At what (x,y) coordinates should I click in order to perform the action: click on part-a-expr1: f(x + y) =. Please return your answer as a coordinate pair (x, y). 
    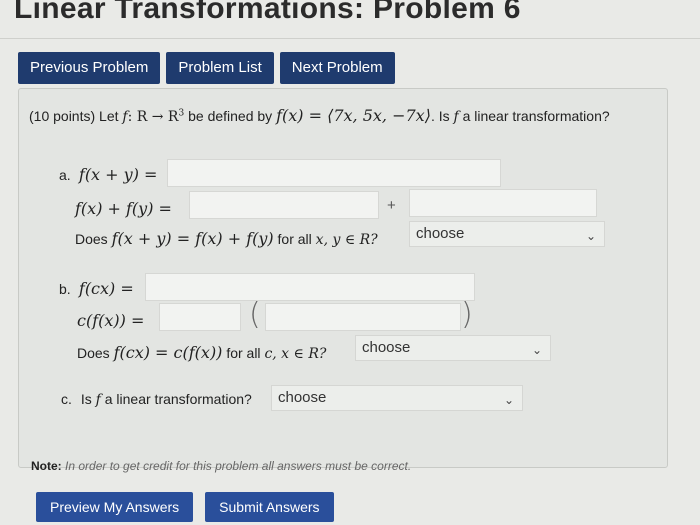
    Looking at the image, I should click on (118, 174).